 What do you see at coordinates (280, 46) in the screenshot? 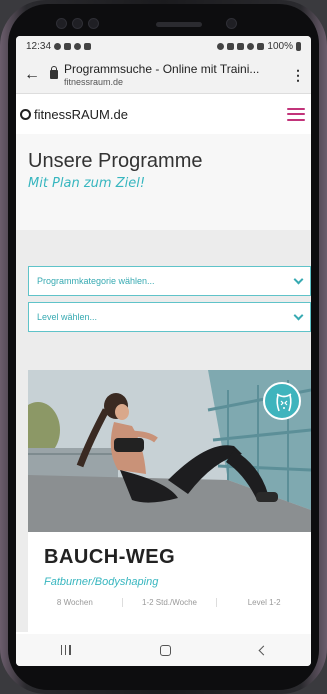
I see `battery-percent: 100%` at bounding box center [280, 46].